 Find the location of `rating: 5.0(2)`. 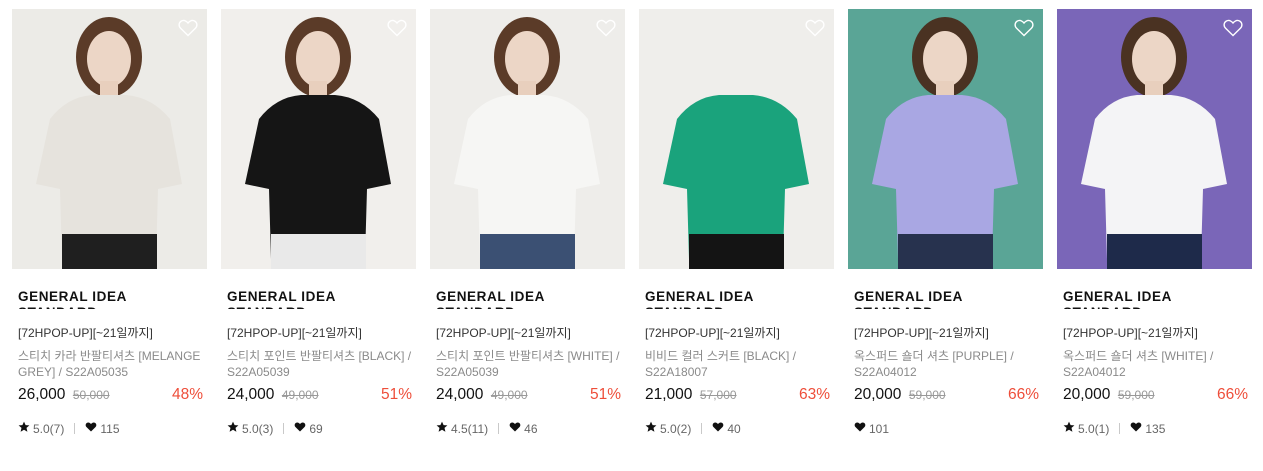

rating: 5.0(2) is located at coordinates (668, 428).